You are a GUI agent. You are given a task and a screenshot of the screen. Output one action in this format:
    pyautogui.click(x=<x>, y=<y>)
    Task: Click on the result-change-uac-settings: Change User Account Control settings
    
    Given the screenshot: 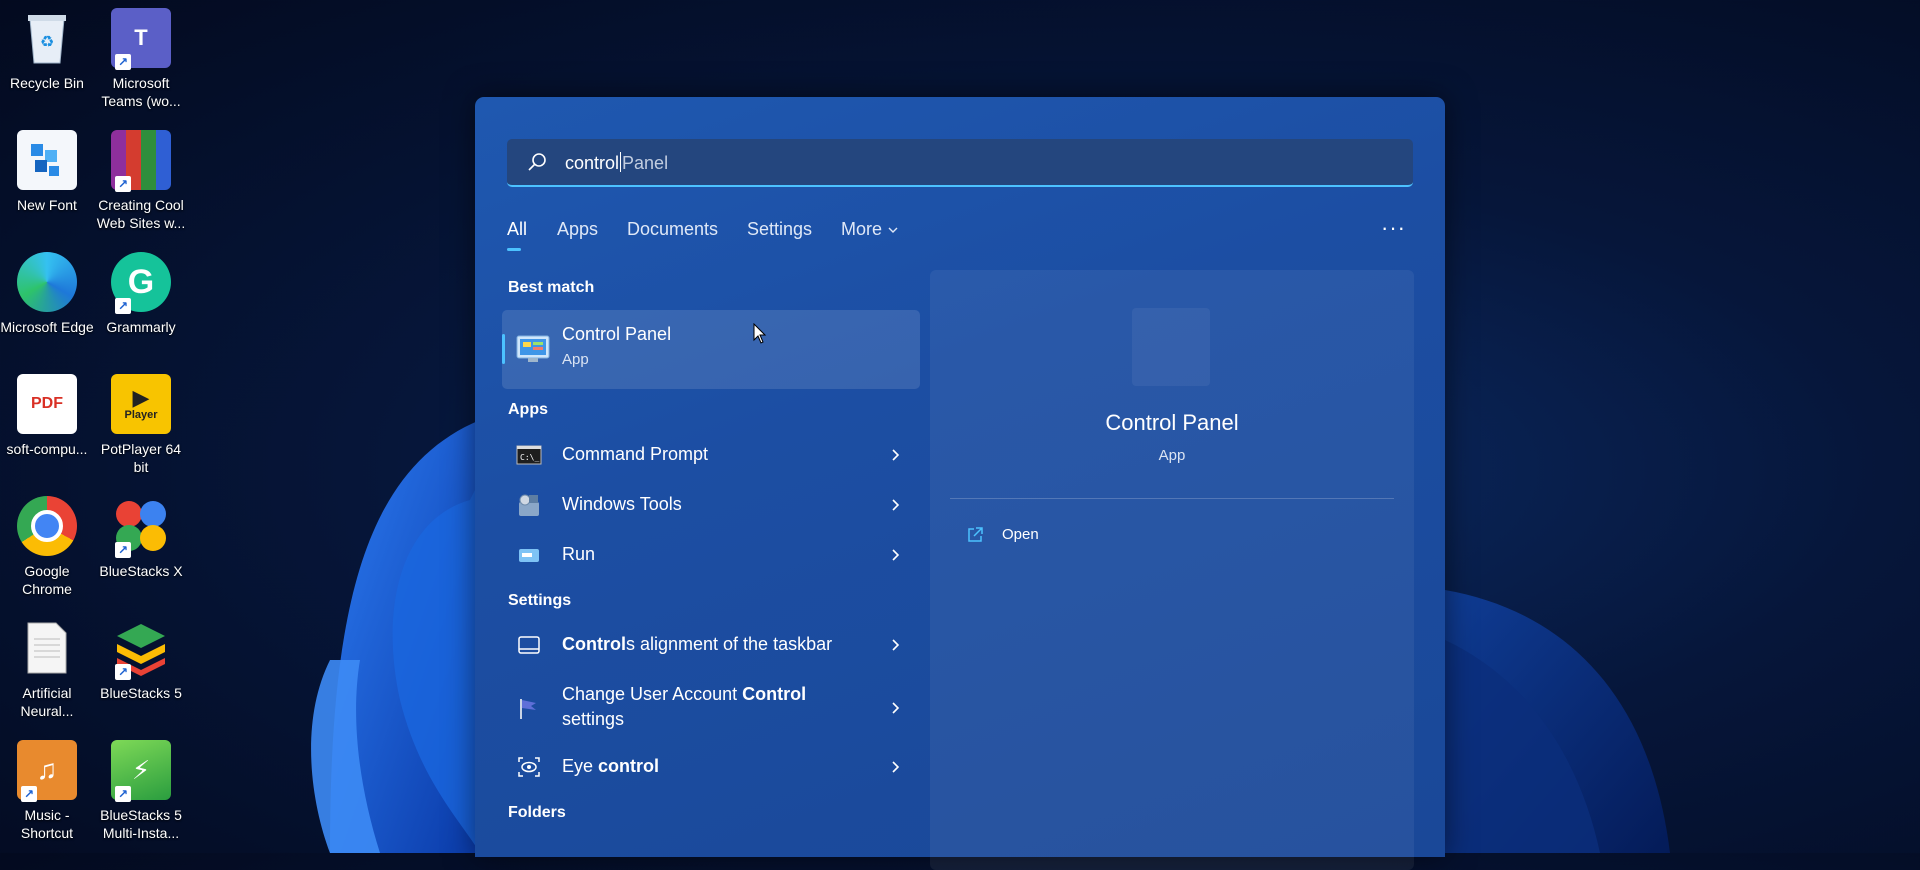 What is the action you would take?
    pyautogui.click(x=711, y=708)
    